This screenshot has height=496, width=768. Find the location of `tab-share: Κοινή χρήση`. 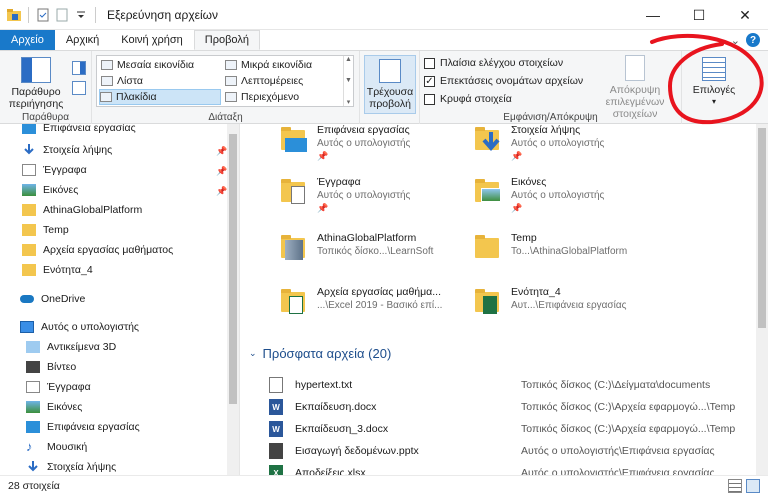

tab-share: Κοινή χρήση is located at coordinates (152, 40).